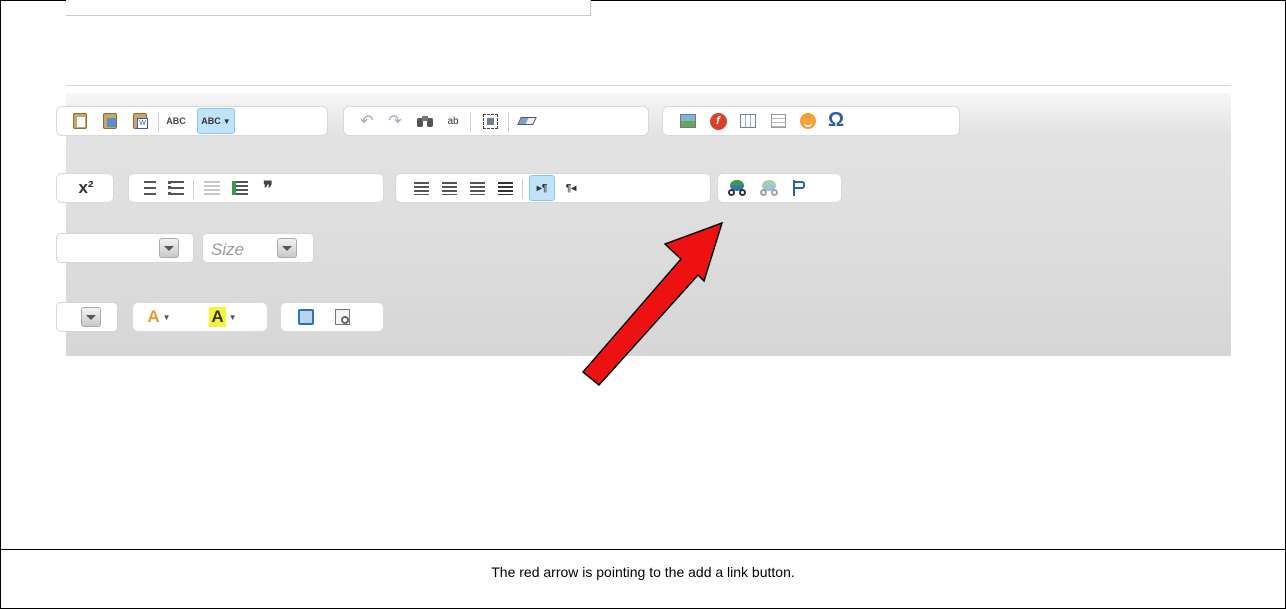 The image size is (1286, 609). I want to click on annotation-arrow, so click(652, 304).